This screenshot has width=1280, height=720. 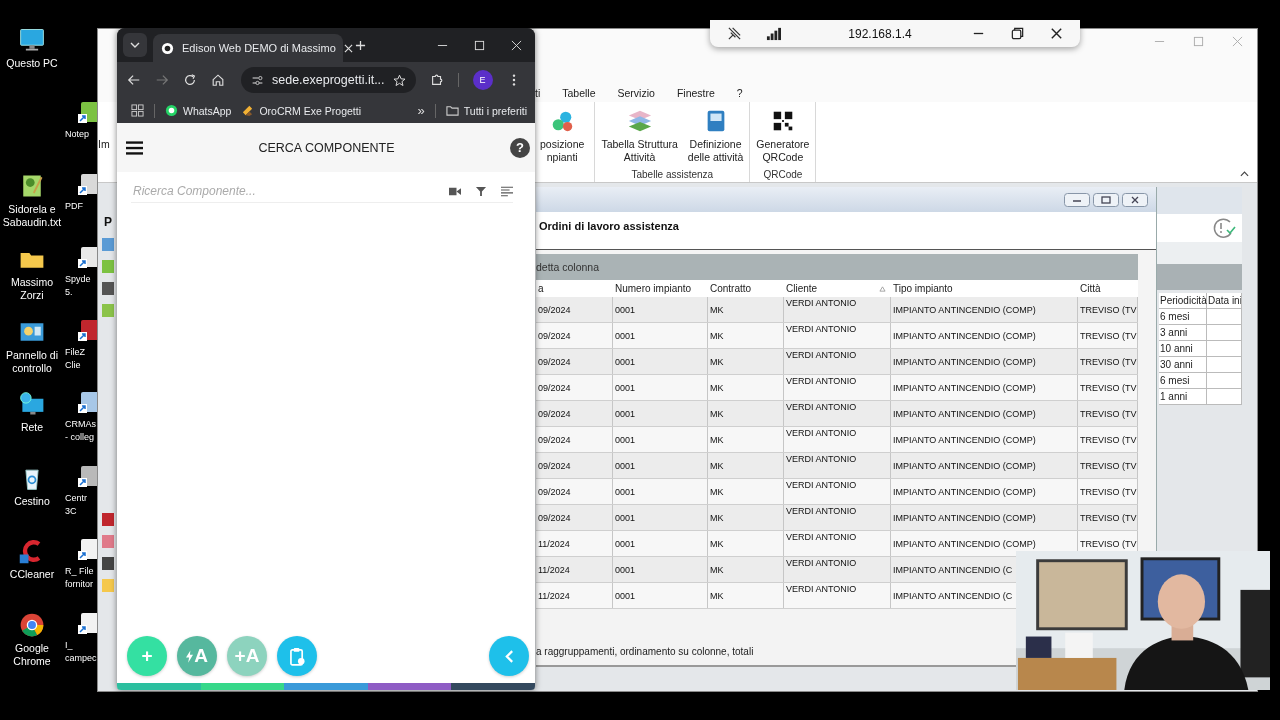 I want to click on video-camera-icon, so click(x=455, y=191).